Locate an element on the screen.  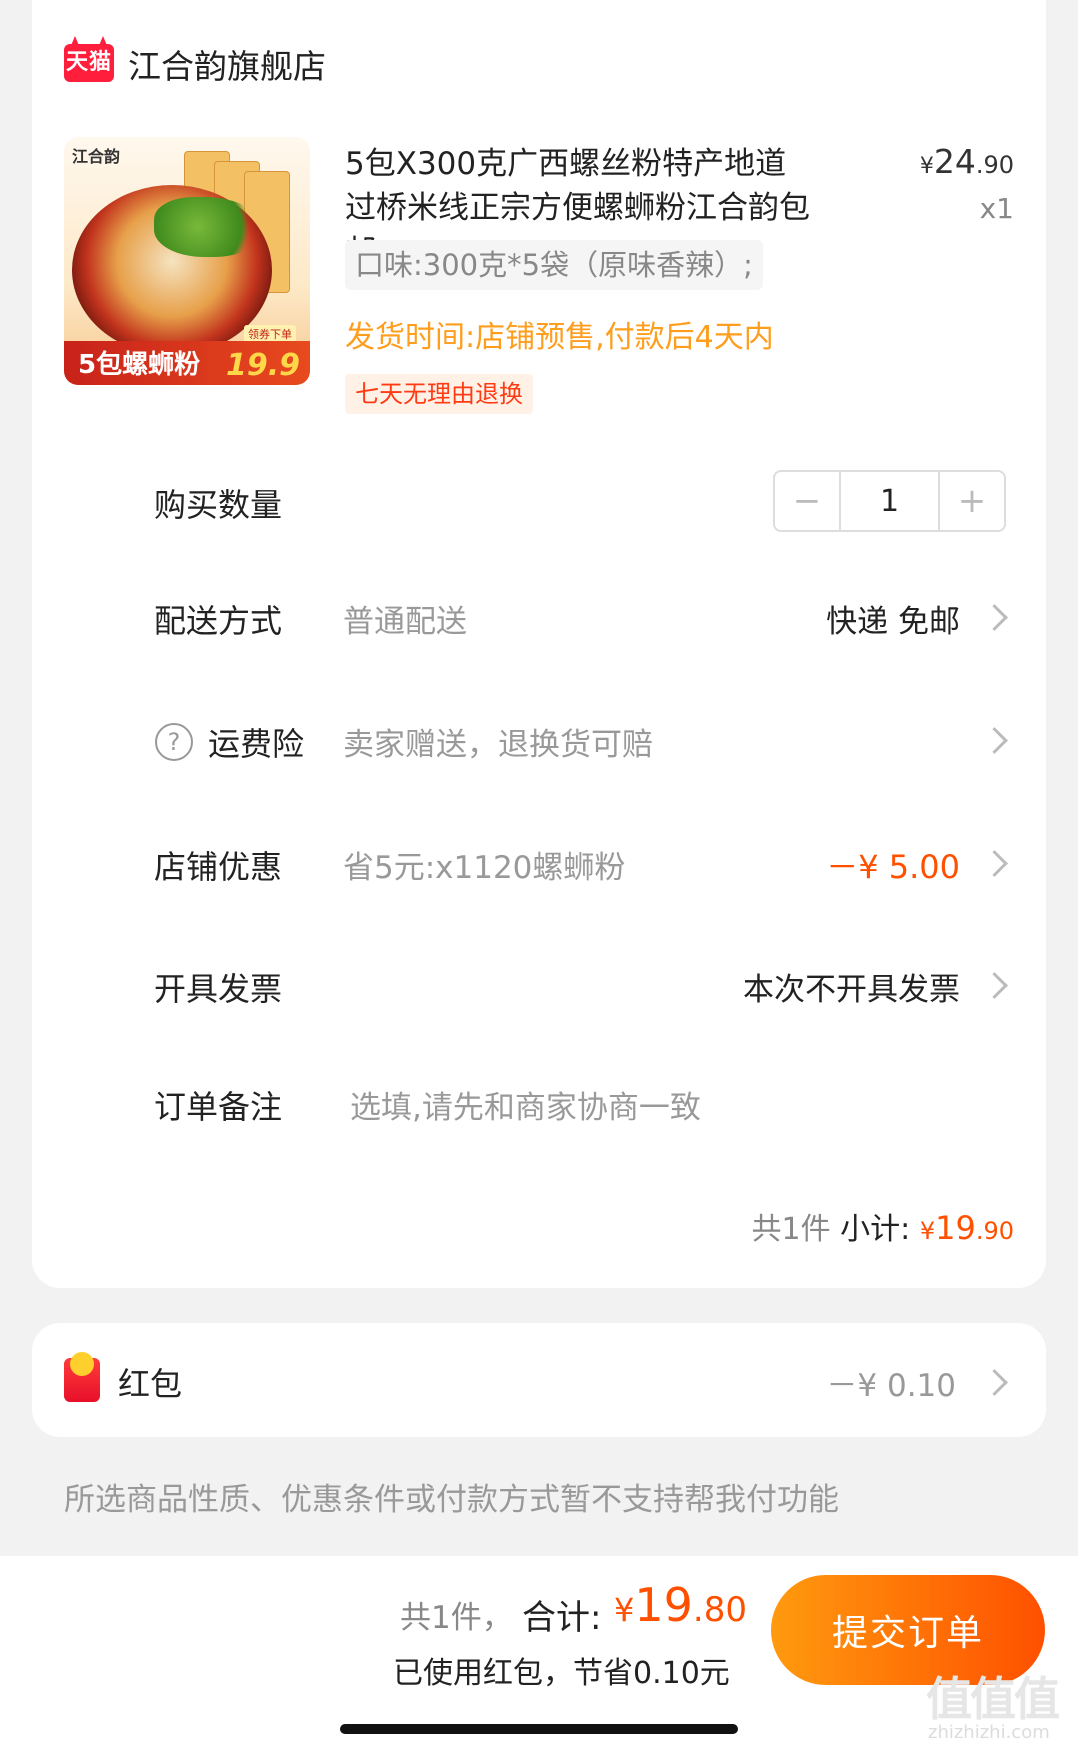
product-spec: 口味:300克*5袋（原味香辣）; is located at coordinates (554, 265).